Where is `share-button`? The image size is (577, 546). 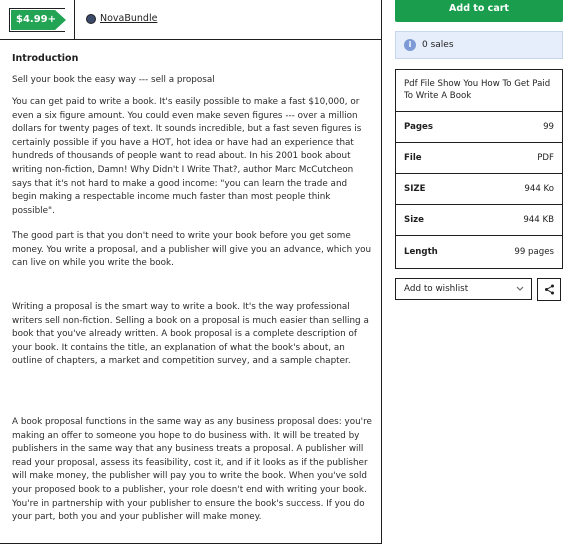 share-button is located at coordinates (549, 289).